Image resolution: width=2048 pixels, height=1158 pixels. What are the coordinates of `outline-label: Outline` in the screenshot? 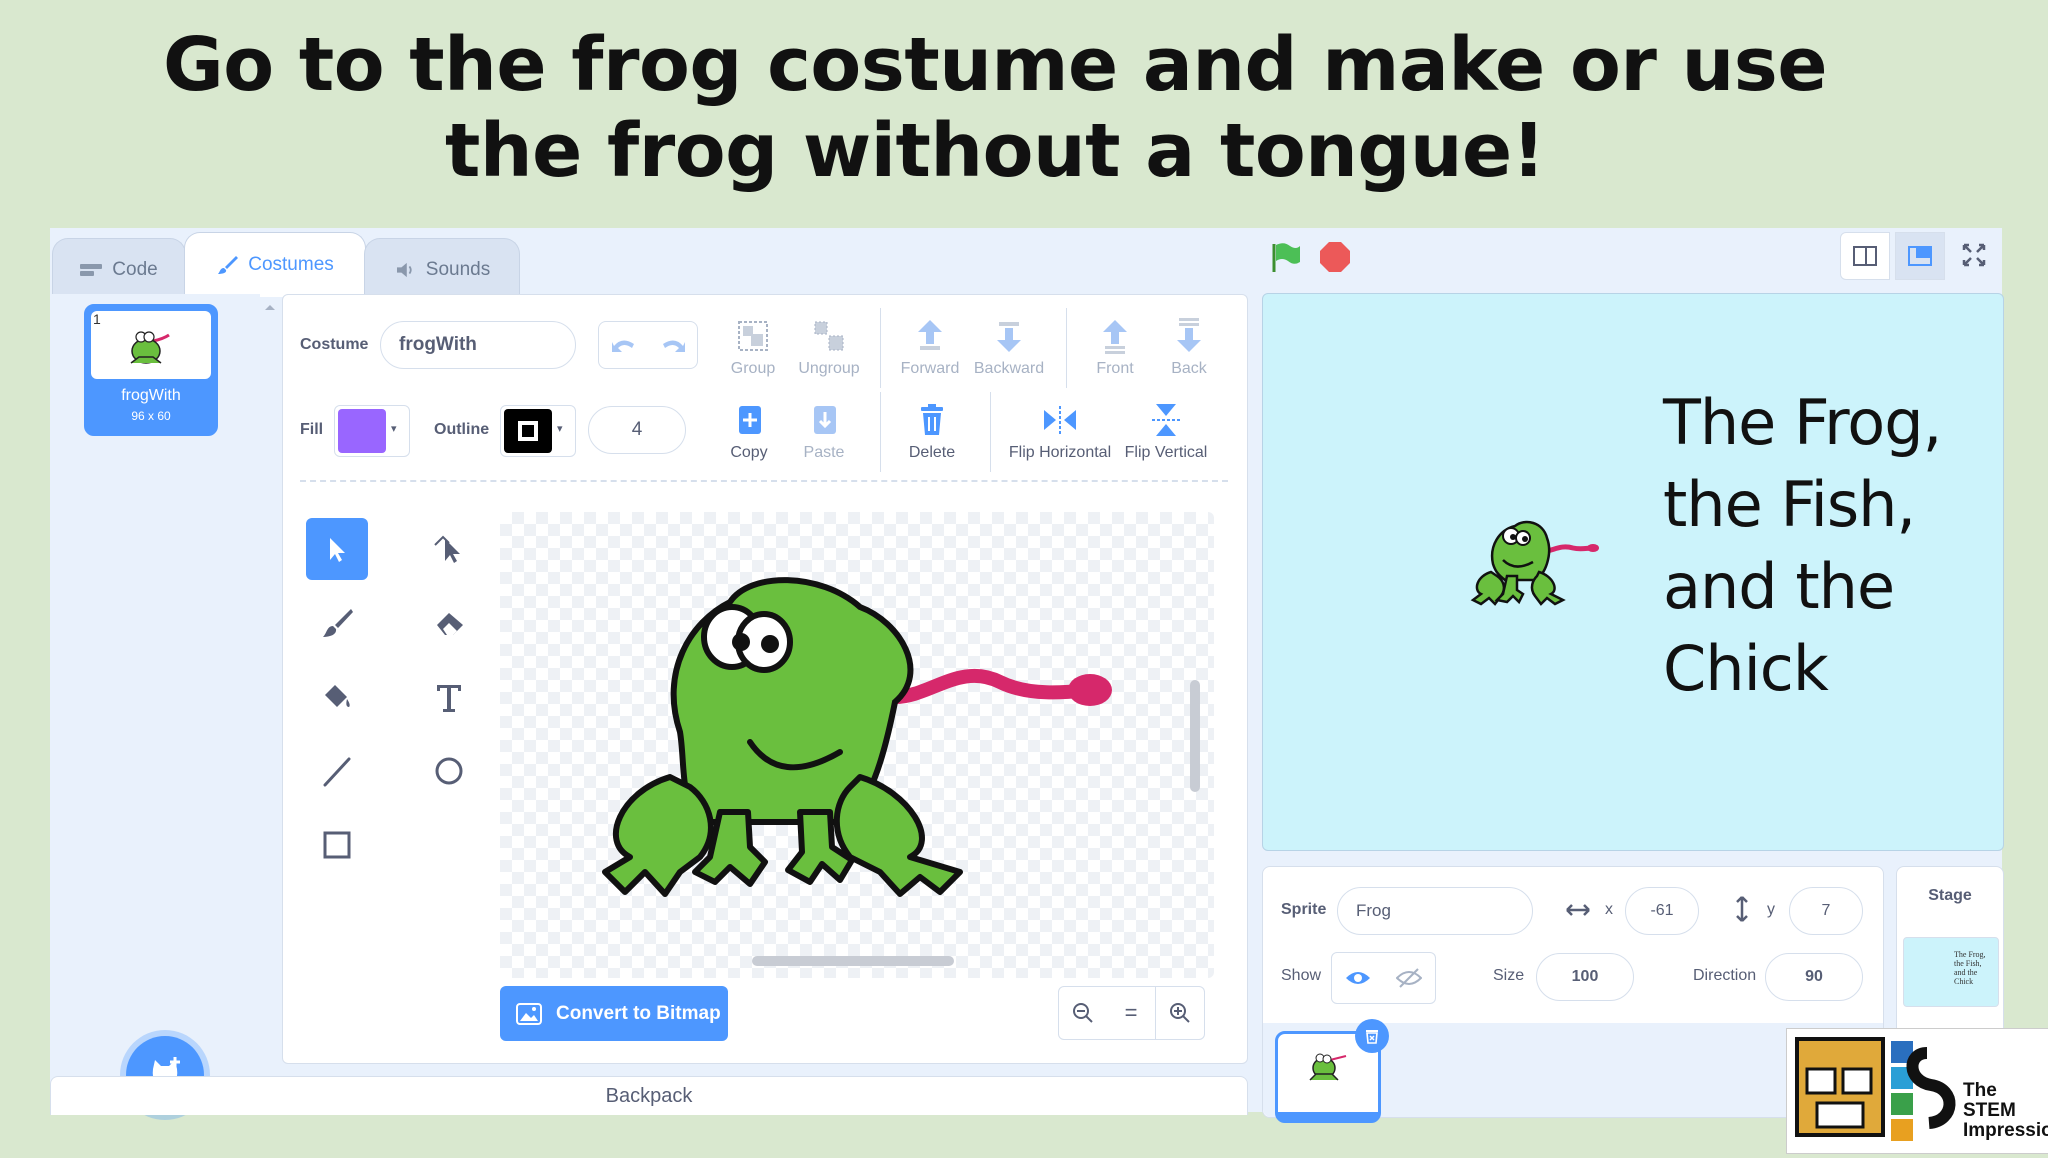 It's located at (462, 429).